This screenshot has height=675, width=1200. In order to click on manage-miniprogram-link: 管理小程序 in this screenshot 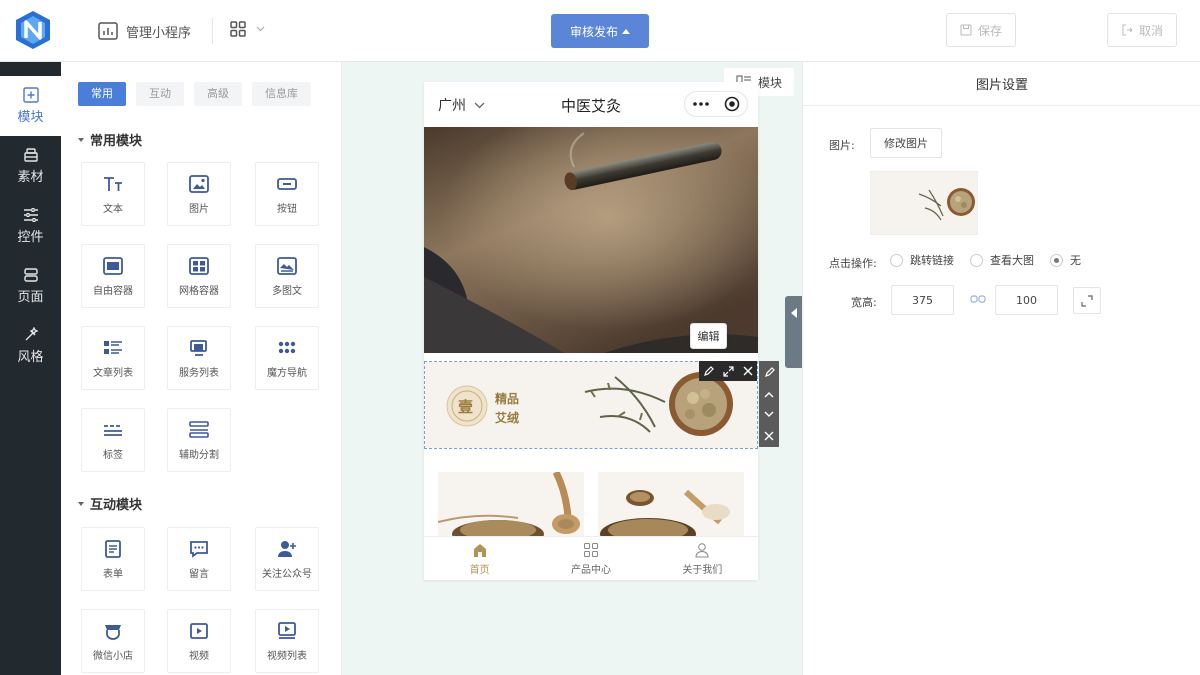, I will do `click(144, 31)`.